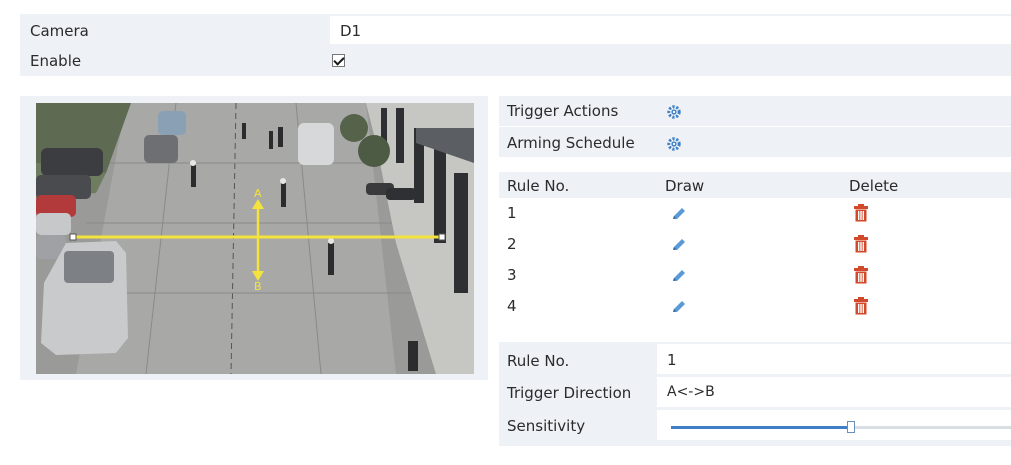 The height and width of the screenshot is (465, 1011). What do you see at coordinates (851, 427) in the screenshot?
I see `sensitivity-slider-thumb` at bounding box center [851, 427].